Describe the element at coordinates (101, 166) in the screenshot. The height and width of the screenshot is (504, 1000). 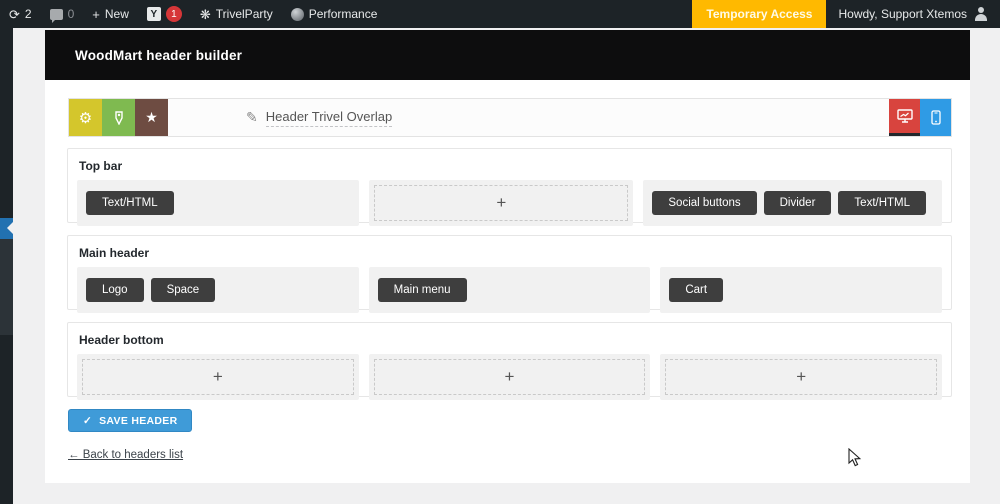
I see `section-label: Top bar` at that location.